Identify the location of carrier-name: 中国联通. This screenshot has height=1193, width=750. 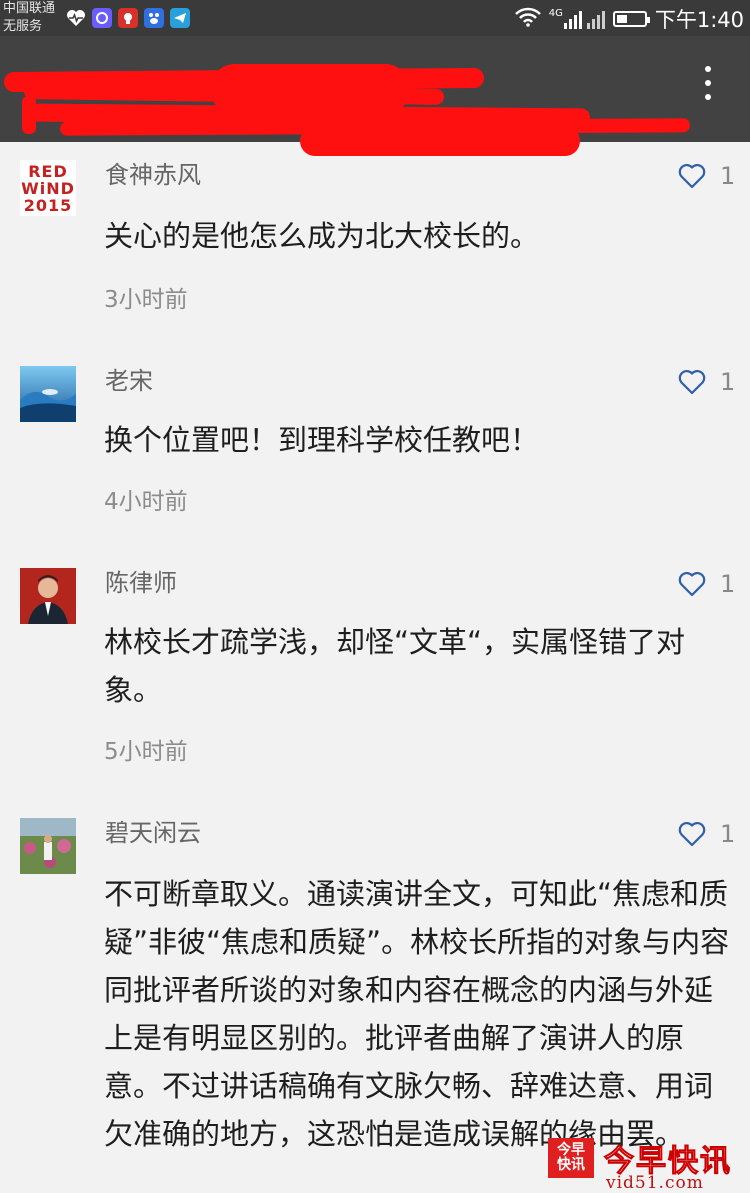
(29, 8).